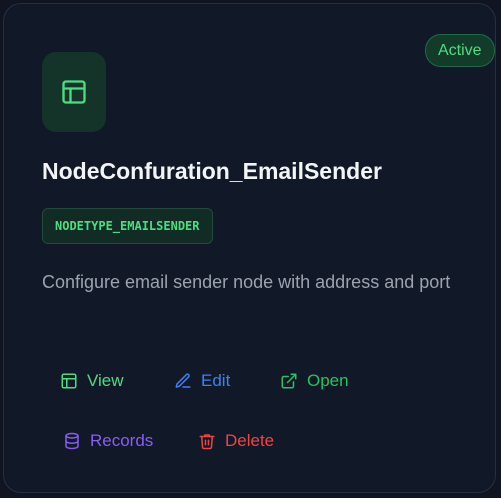  I want to click on open-label: Open, so click(328, 380).